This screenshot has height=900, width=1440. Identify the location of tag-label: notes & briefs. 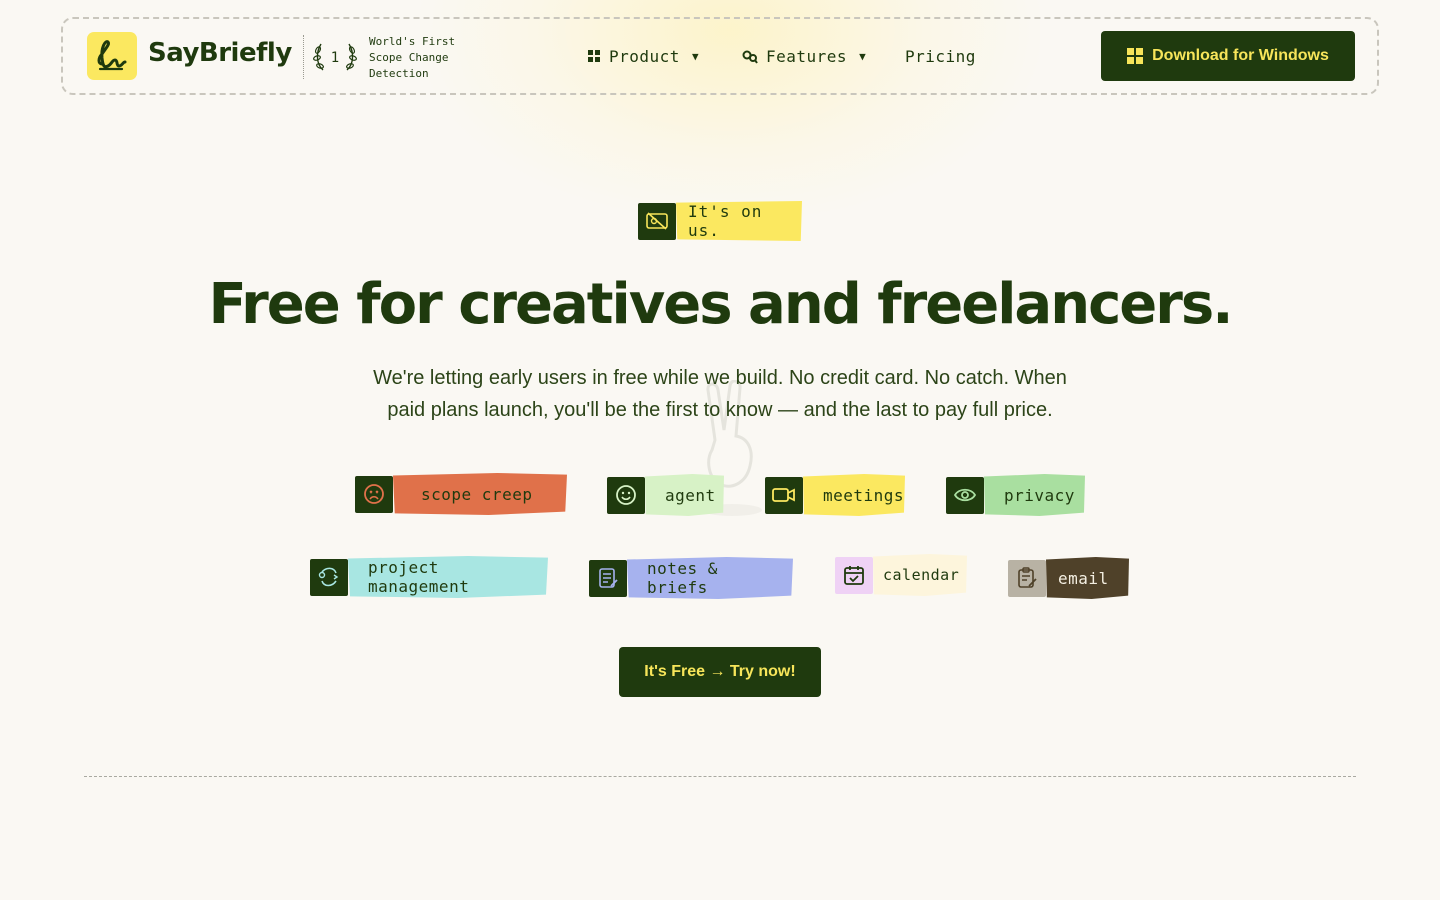
(710, 578).